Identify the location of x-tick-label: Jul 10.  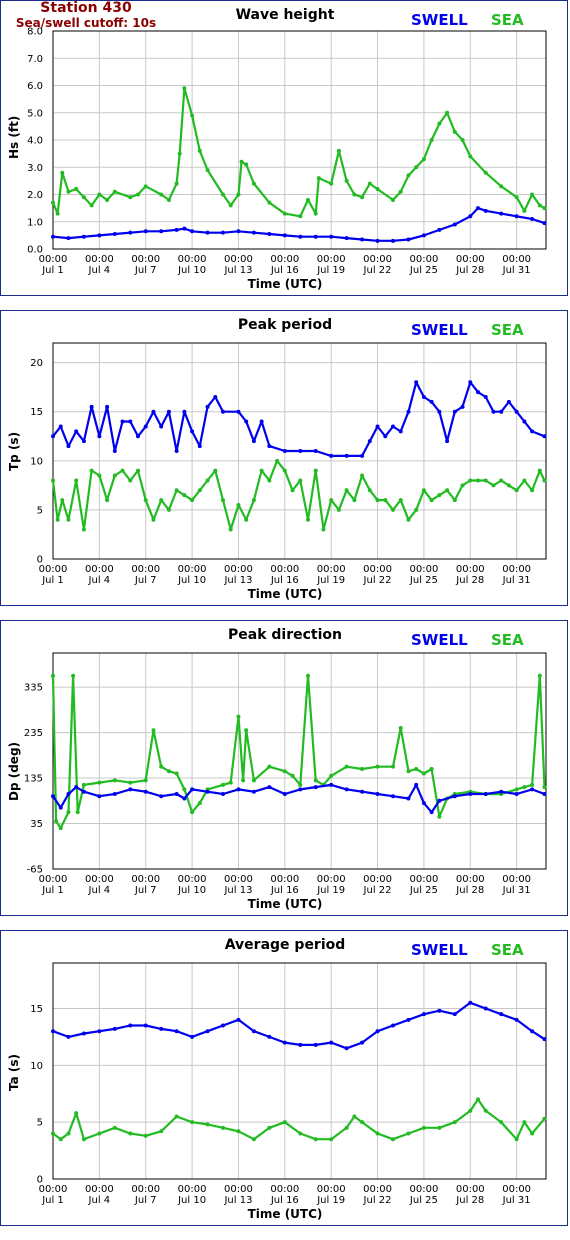
(191, 580).